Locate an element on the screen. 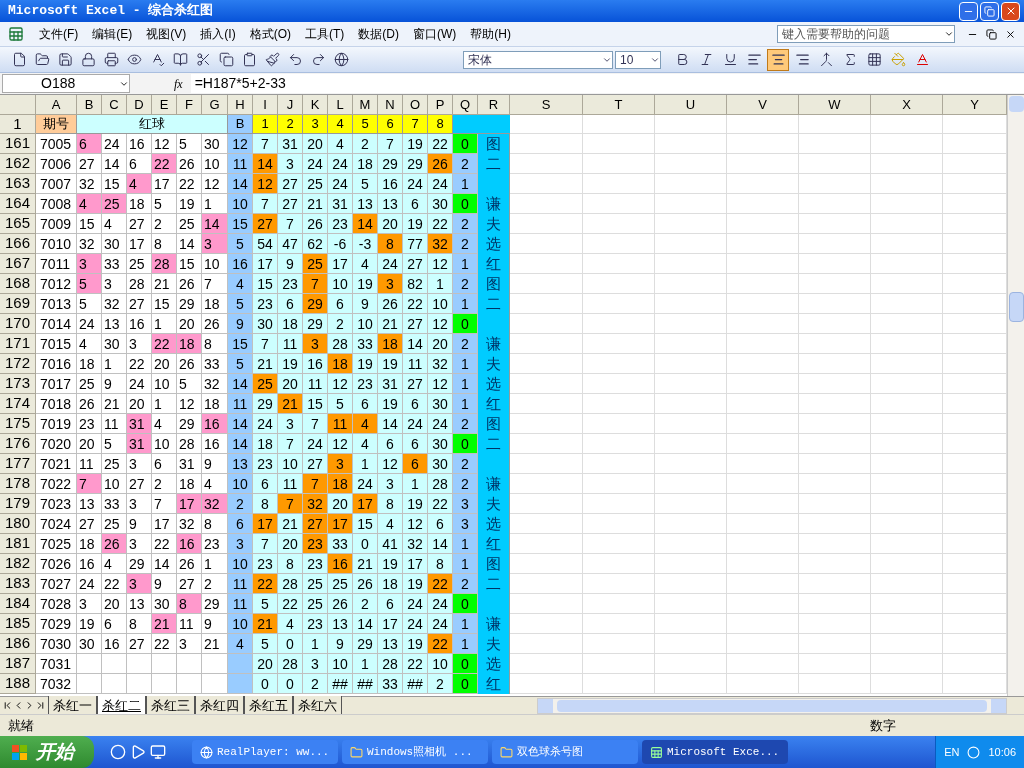 The image size is (1024, 768). menu-item: 格式(O) is located at coordinates (270, 34).